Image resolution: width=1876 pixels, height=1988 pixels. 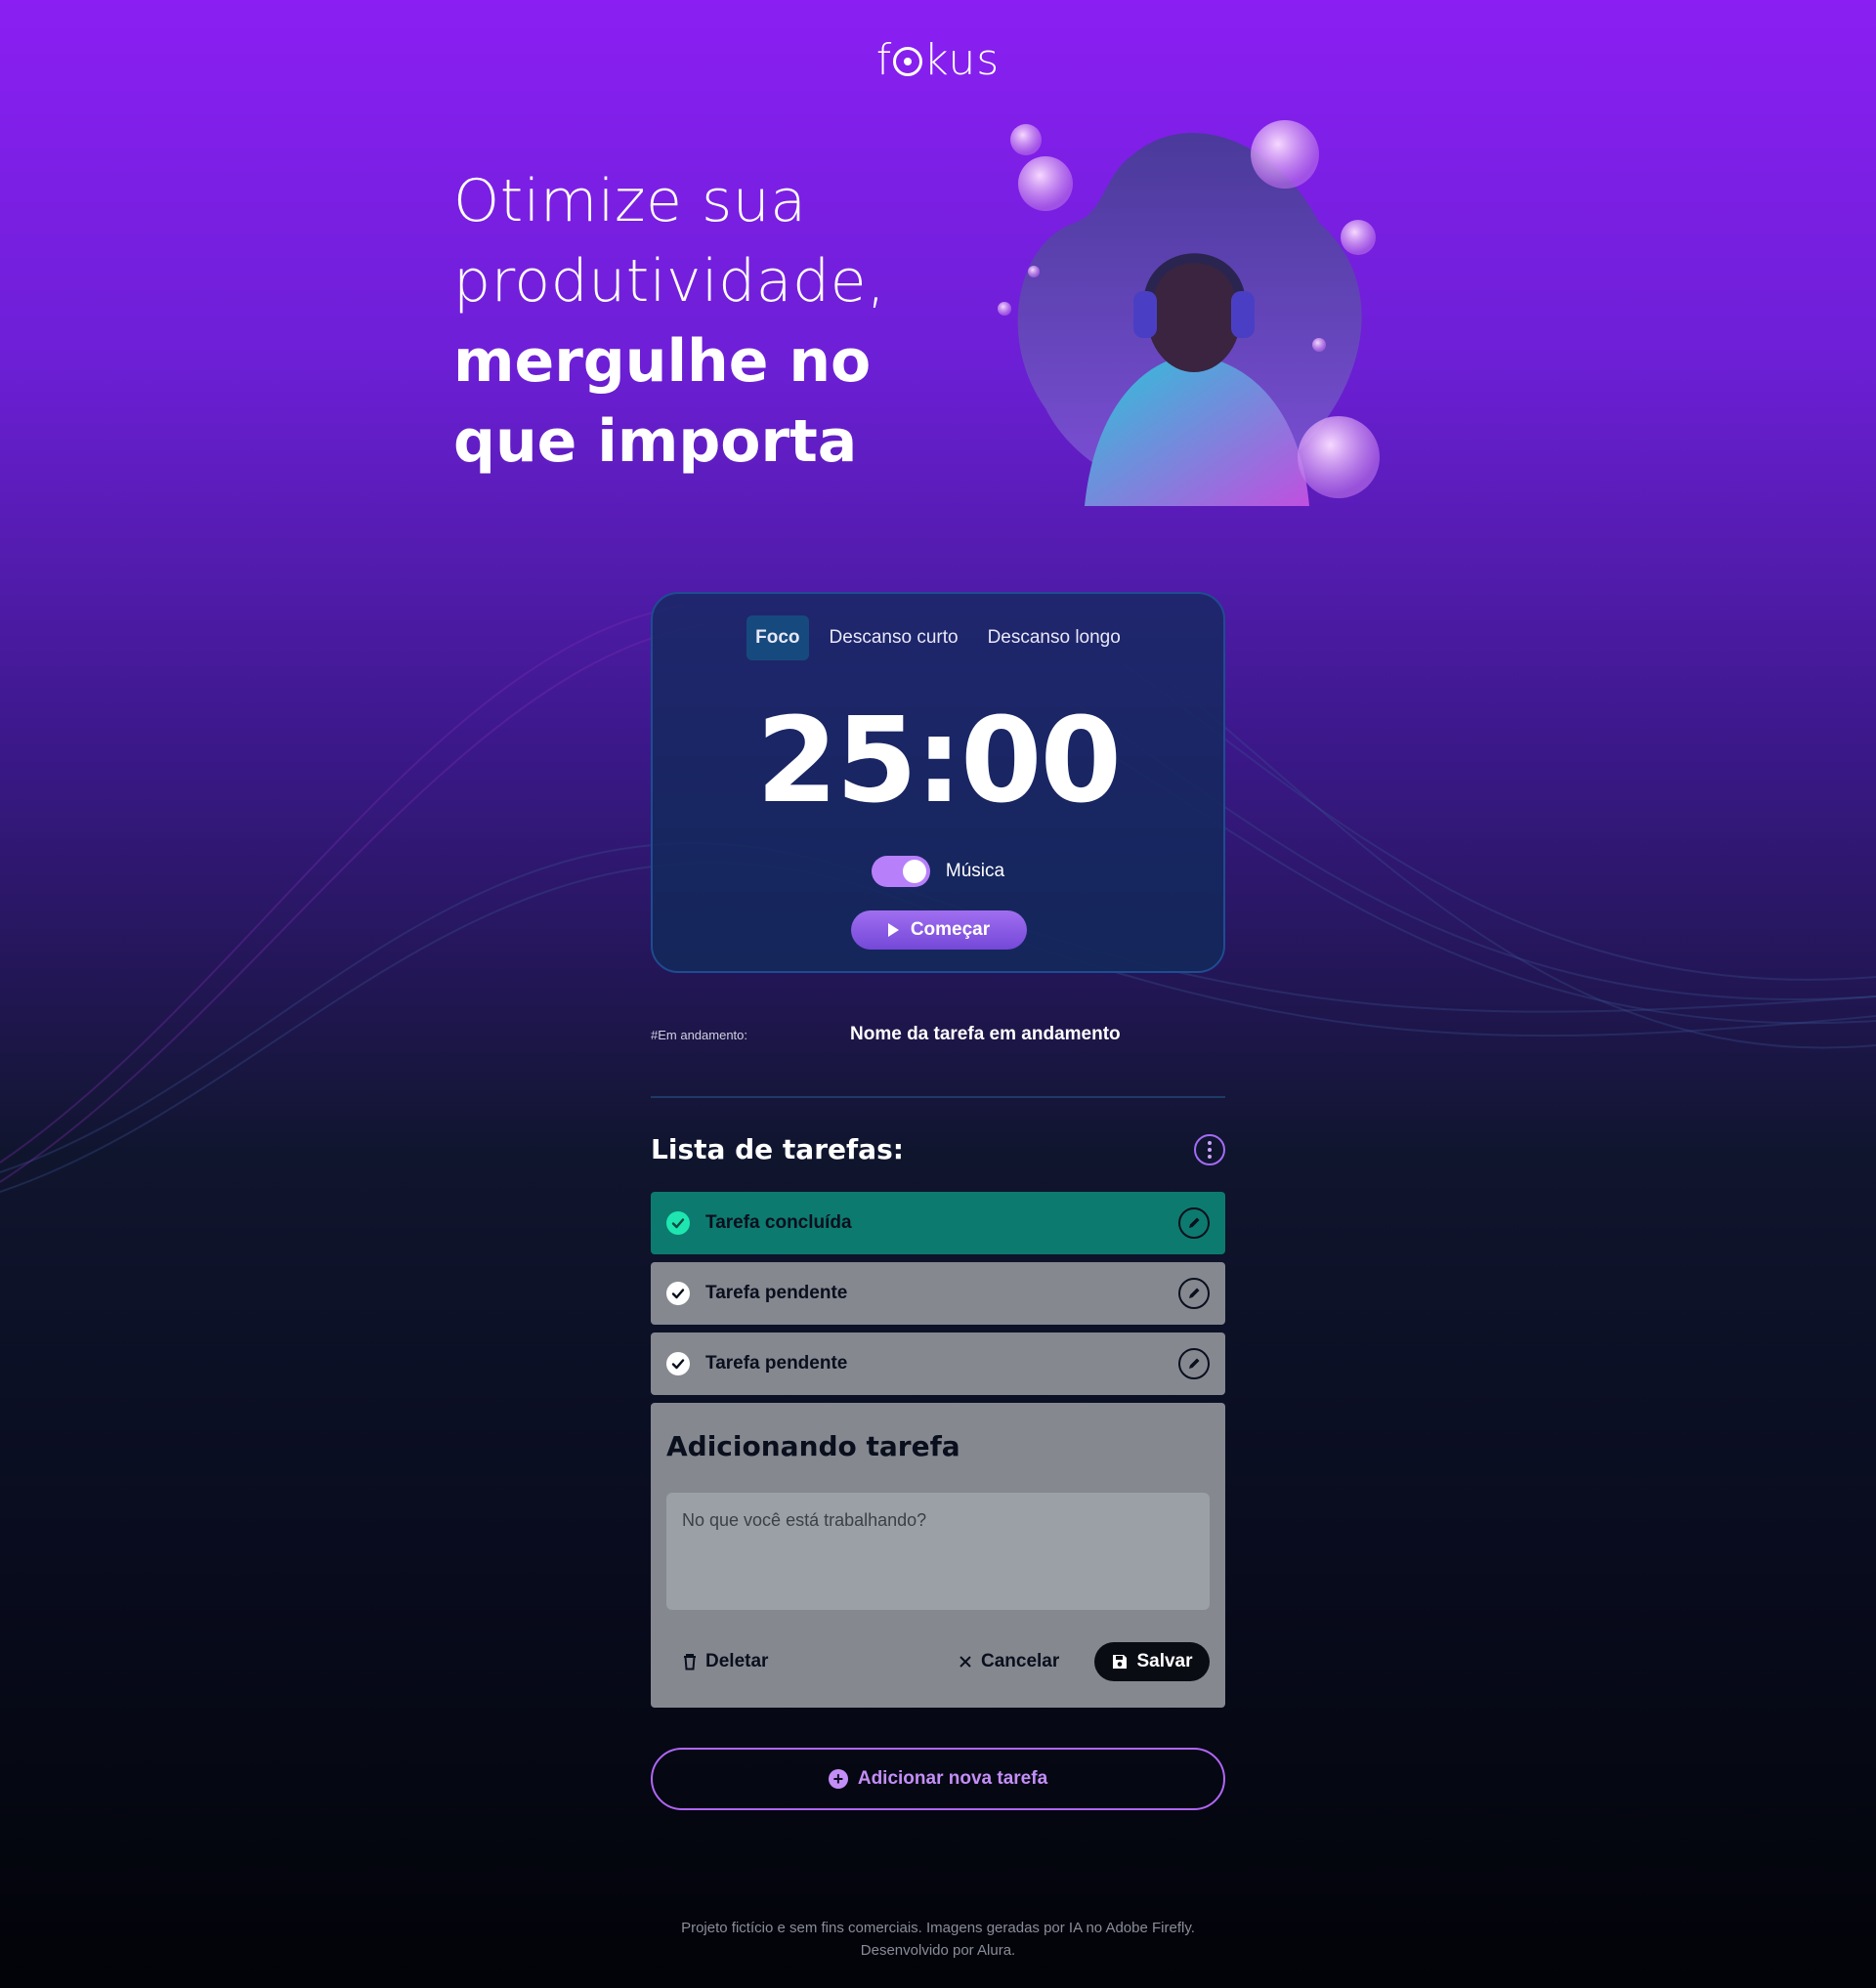 I want to click on timer-mode-tabs: Foco Descanso curto Descanso longo, so click(x=938, y=637).